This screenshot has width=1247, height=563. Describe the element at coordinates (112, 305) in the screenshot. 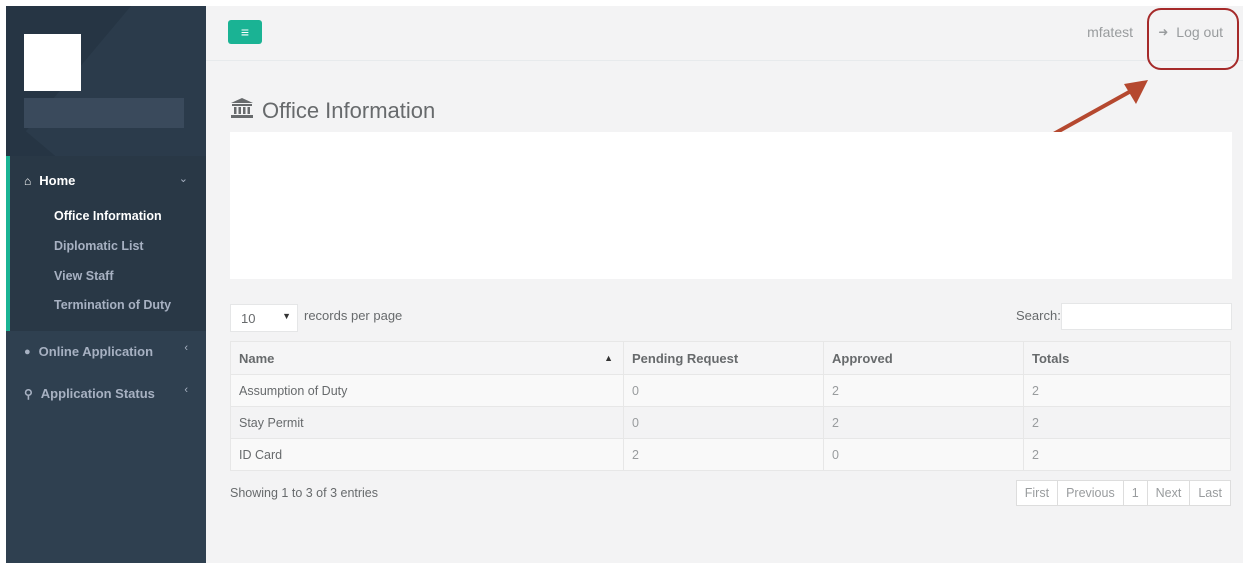

I see `sidebar-subitem-termination-of-duty: Termination of Duty` at that location.